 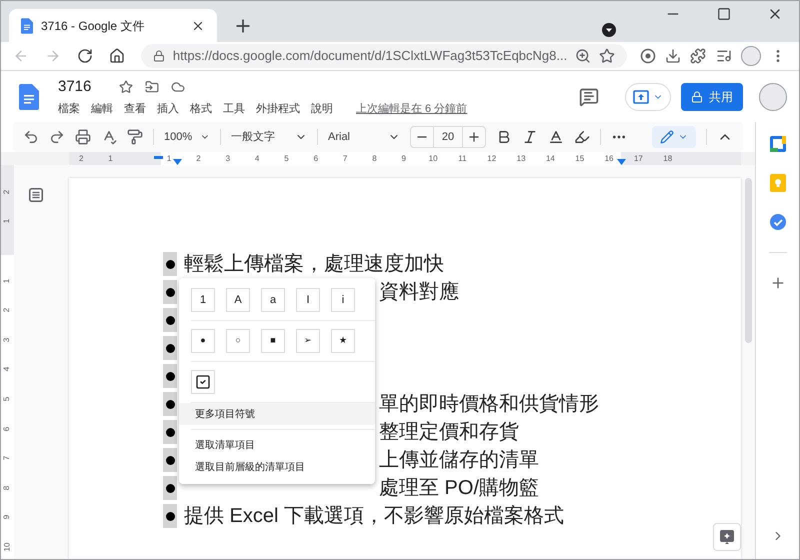 I want to click on extension-icon, so click(x=648, y=56).